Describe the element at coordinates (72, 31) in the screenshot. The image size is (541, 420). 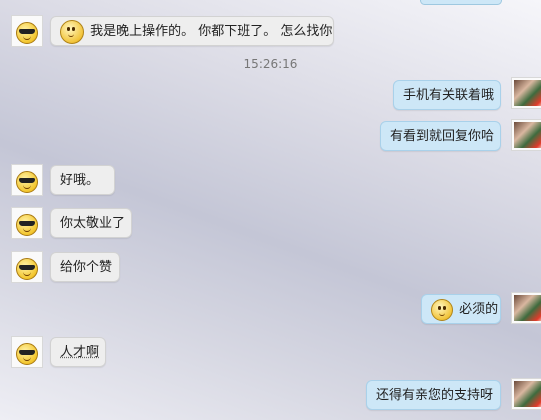
I see `dizzy-face-emoji-icon` at that location.